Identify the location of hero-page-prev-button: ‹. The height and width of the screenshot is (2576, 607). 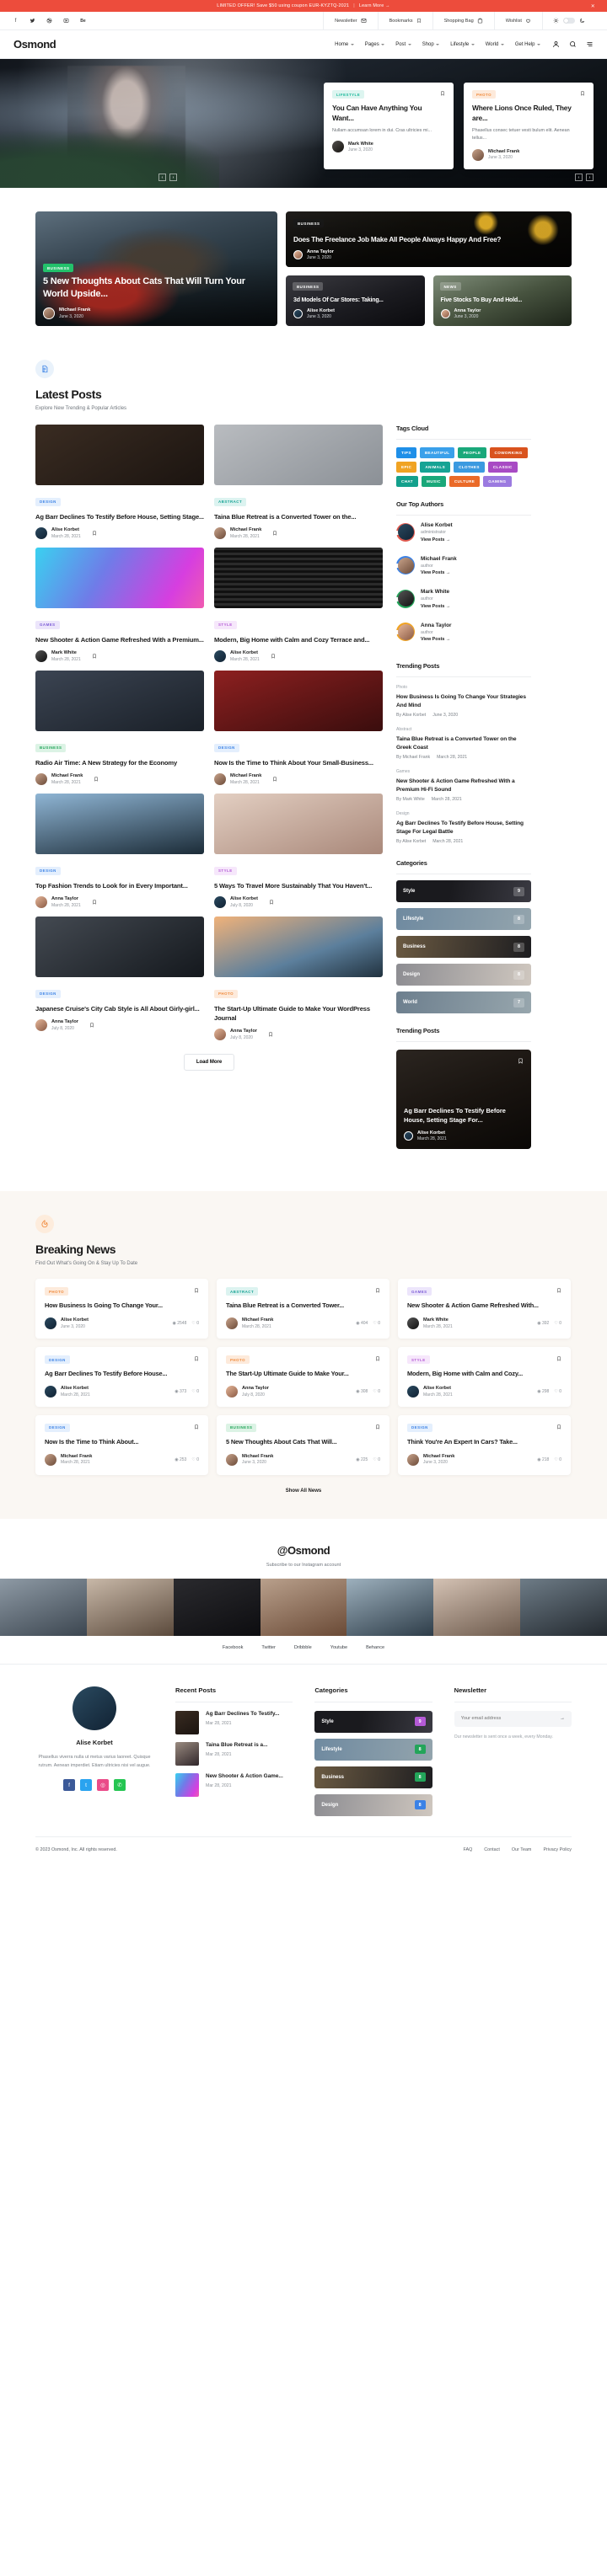
(579, 177).